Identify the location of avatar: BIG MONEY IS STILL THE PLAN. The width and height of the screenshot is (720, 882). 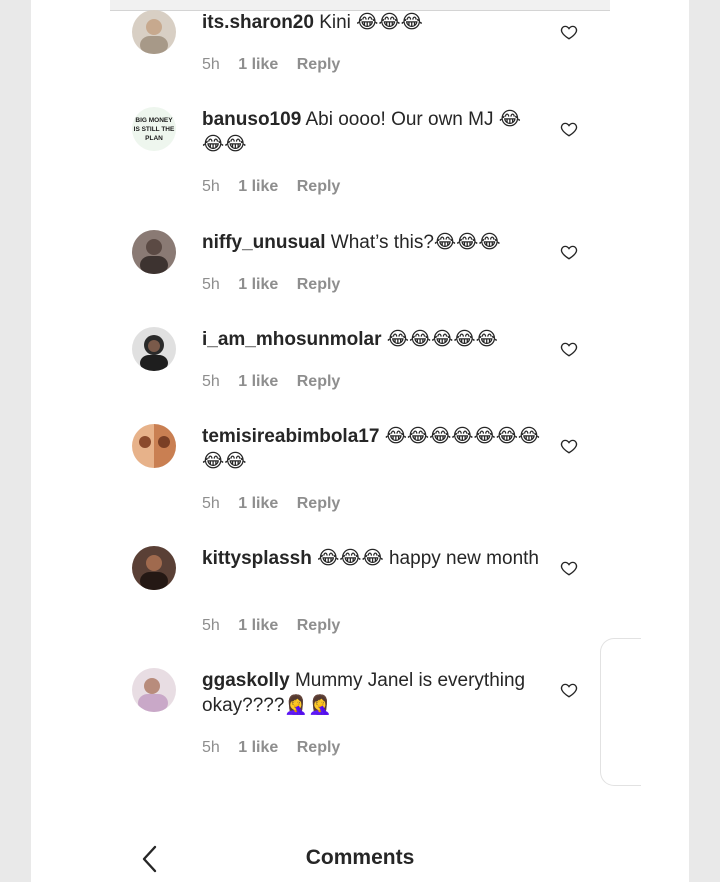
(154, 129).